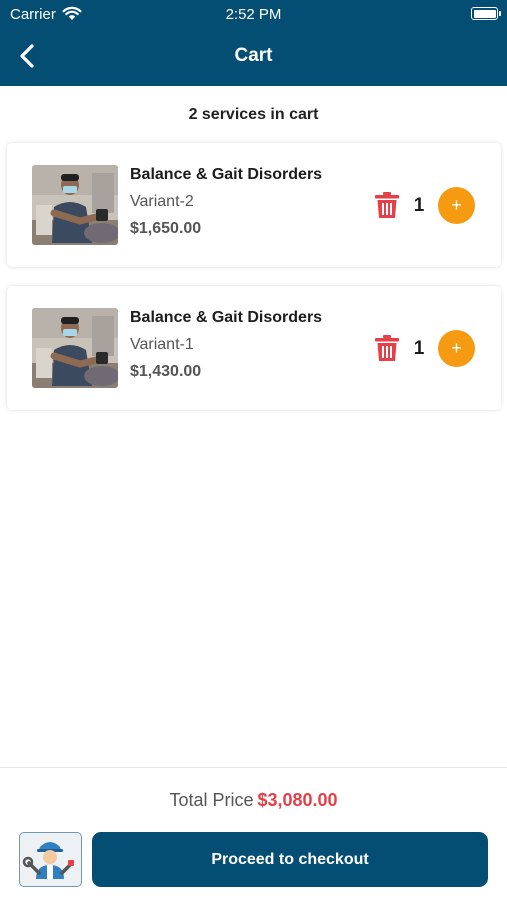 This screenshot has height=900, width=507. Describe the element at coordinates (211, 800) in the screenshot. I see `total-price-label: Total Price` at that location.